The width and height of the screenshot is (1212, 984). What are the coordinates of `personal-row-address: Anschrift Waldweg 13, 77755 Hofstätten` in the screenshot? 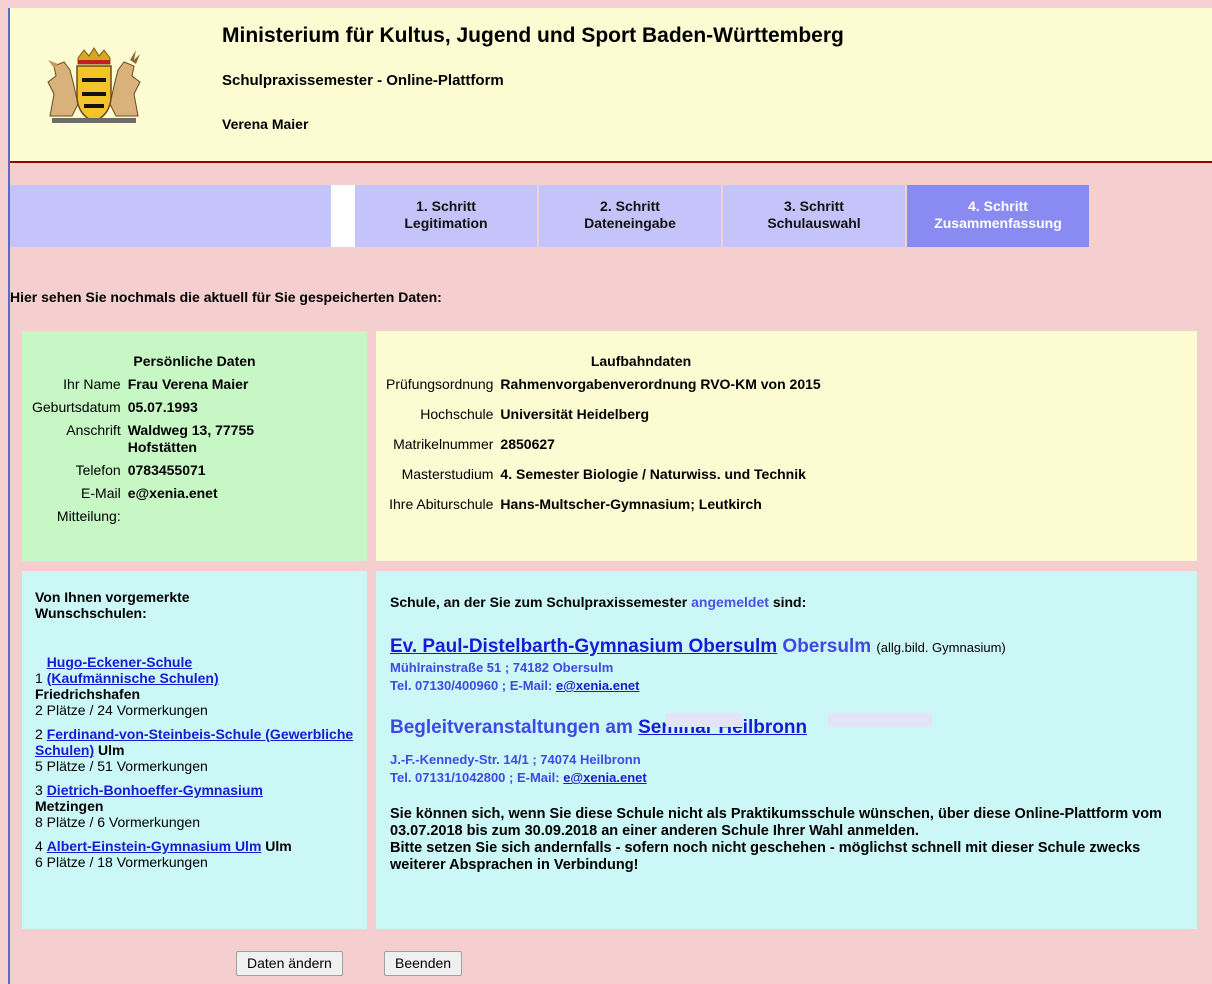 It's located at (163, 439).